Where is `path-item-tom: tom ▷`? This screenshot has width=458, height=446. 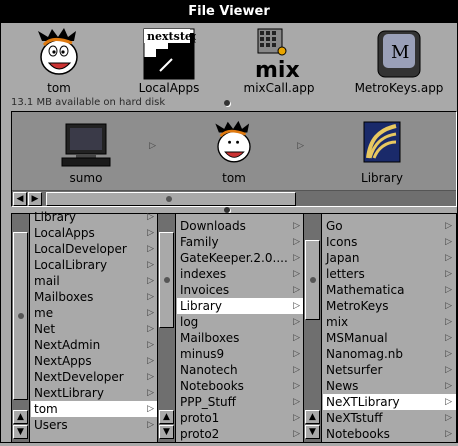
path-item-tom: tom ▷ is located at coordinates (234, 152).